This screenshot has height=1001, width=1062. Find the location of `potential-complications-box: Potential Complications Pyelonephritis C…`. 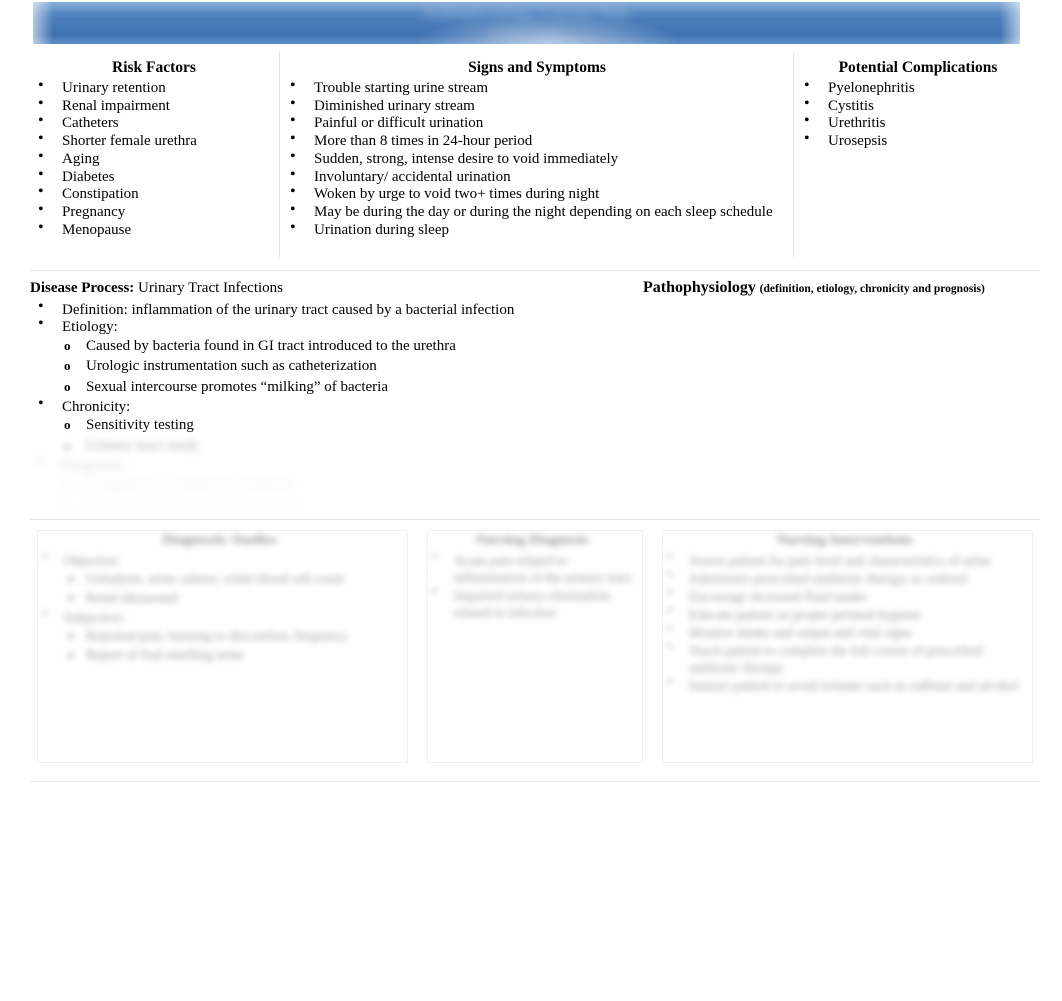

potential-complications-box: Potential Complications Pyelonephritis C… is located at coordinates (918, 154).